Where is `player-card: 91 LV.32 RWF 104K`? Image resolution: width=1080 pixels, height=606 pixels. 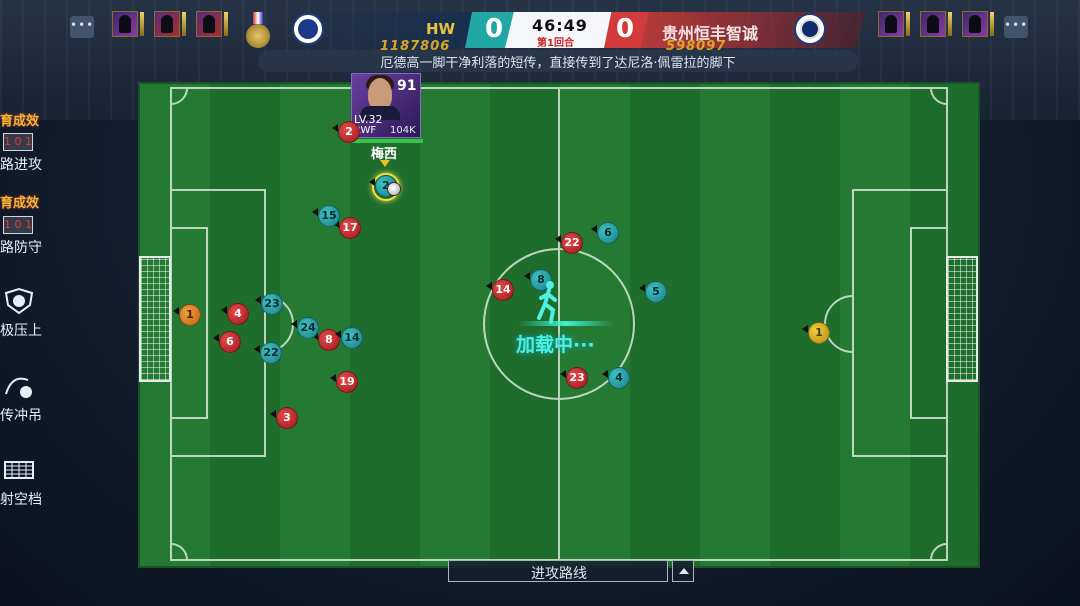
player-card: 91 LV.32 RWF 104K is located at coordinates (386, 105).